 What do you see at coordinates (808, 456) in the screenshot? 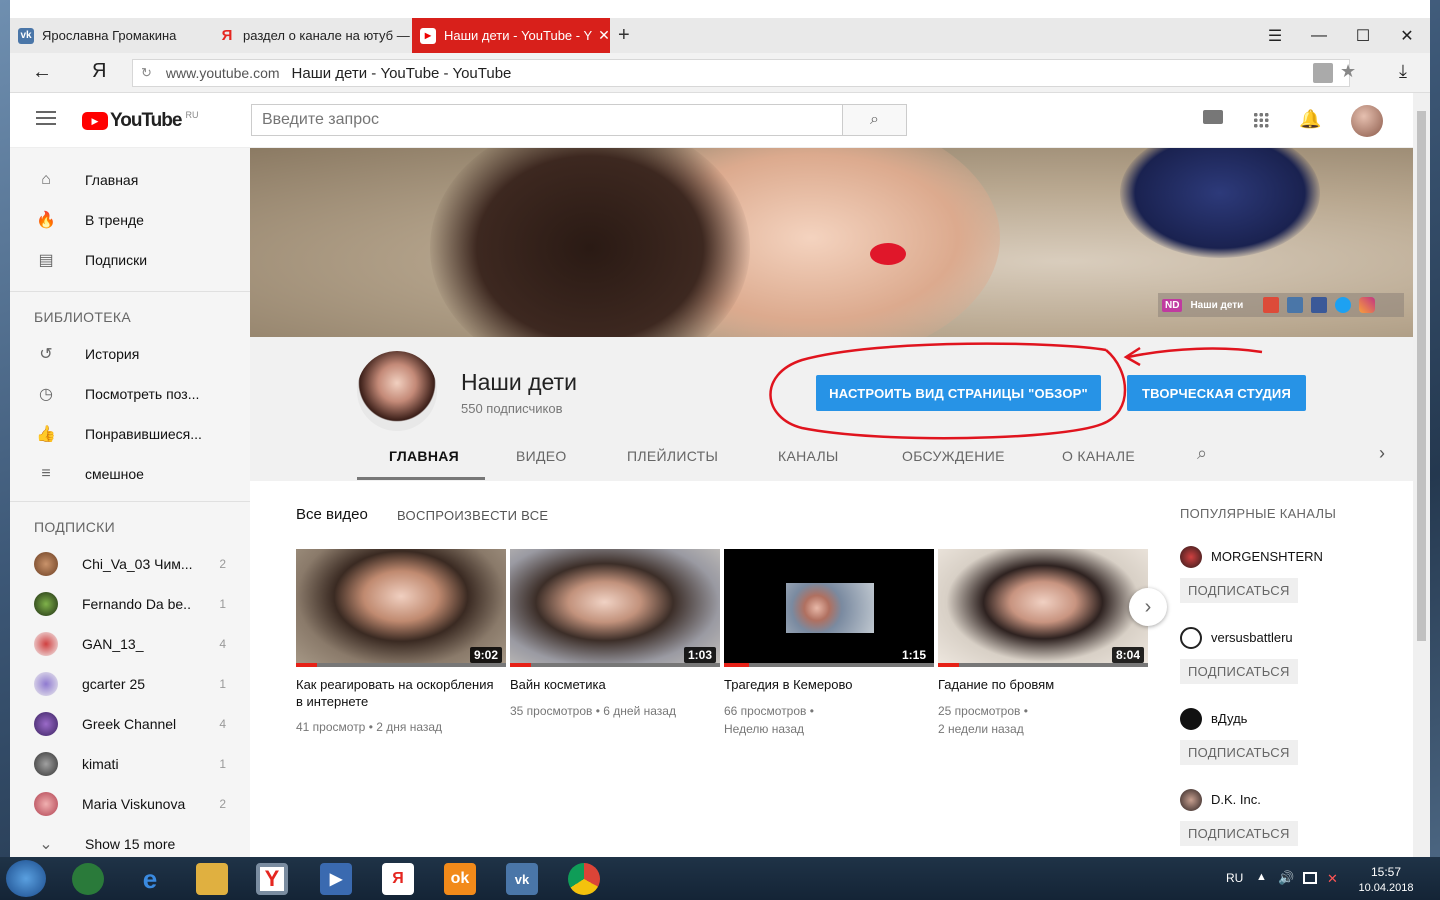
I see `tab-channels: КАНАЛЫ` at bounding box center [808, 456].